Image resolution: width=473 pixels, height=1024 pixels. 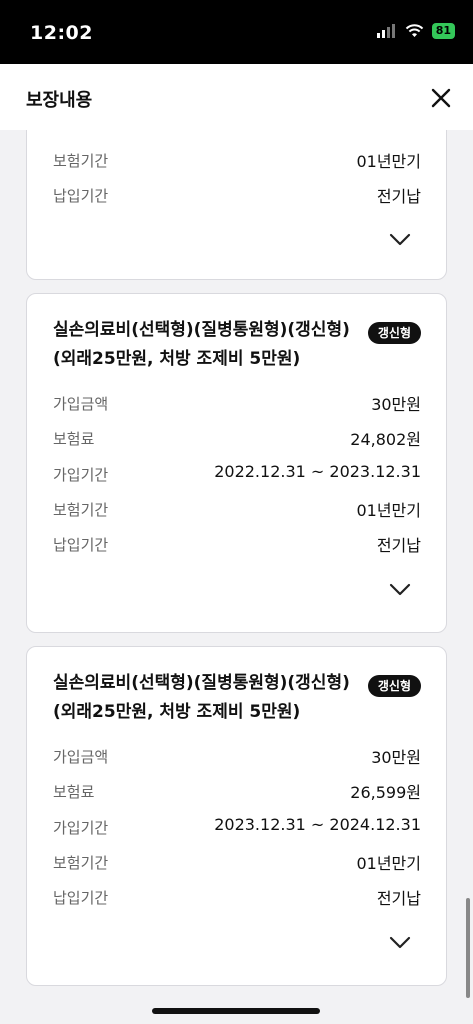 What do you see at coordinates (317, 824) in the screenshot?
I see `row-value: 2023.12.31 ~ 2024.12.31` at bounding box center [317, 824].